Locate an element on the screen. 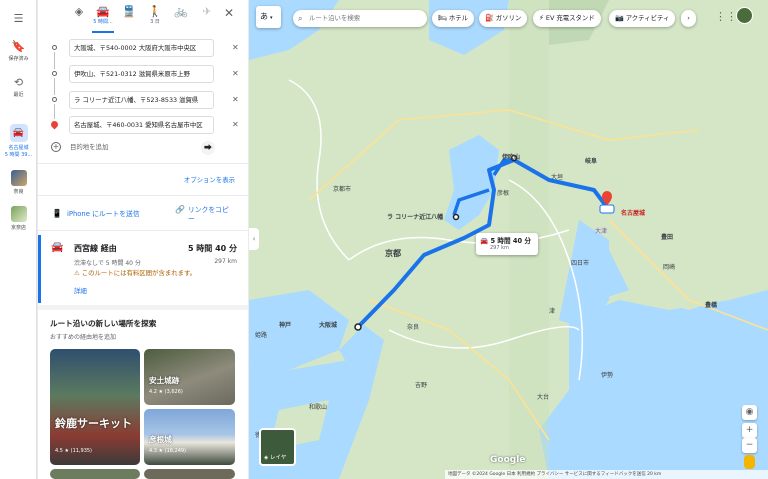 This screenshot has height=479, width=768. saved-label: 保存済み is located at coordinates (18, 59).